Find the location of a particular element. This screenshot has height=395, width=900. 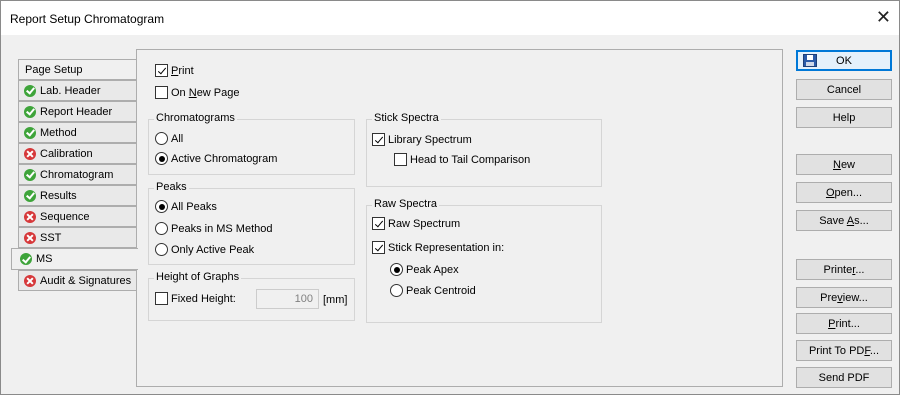

help-button: Help is located at coordinates (844, 117).